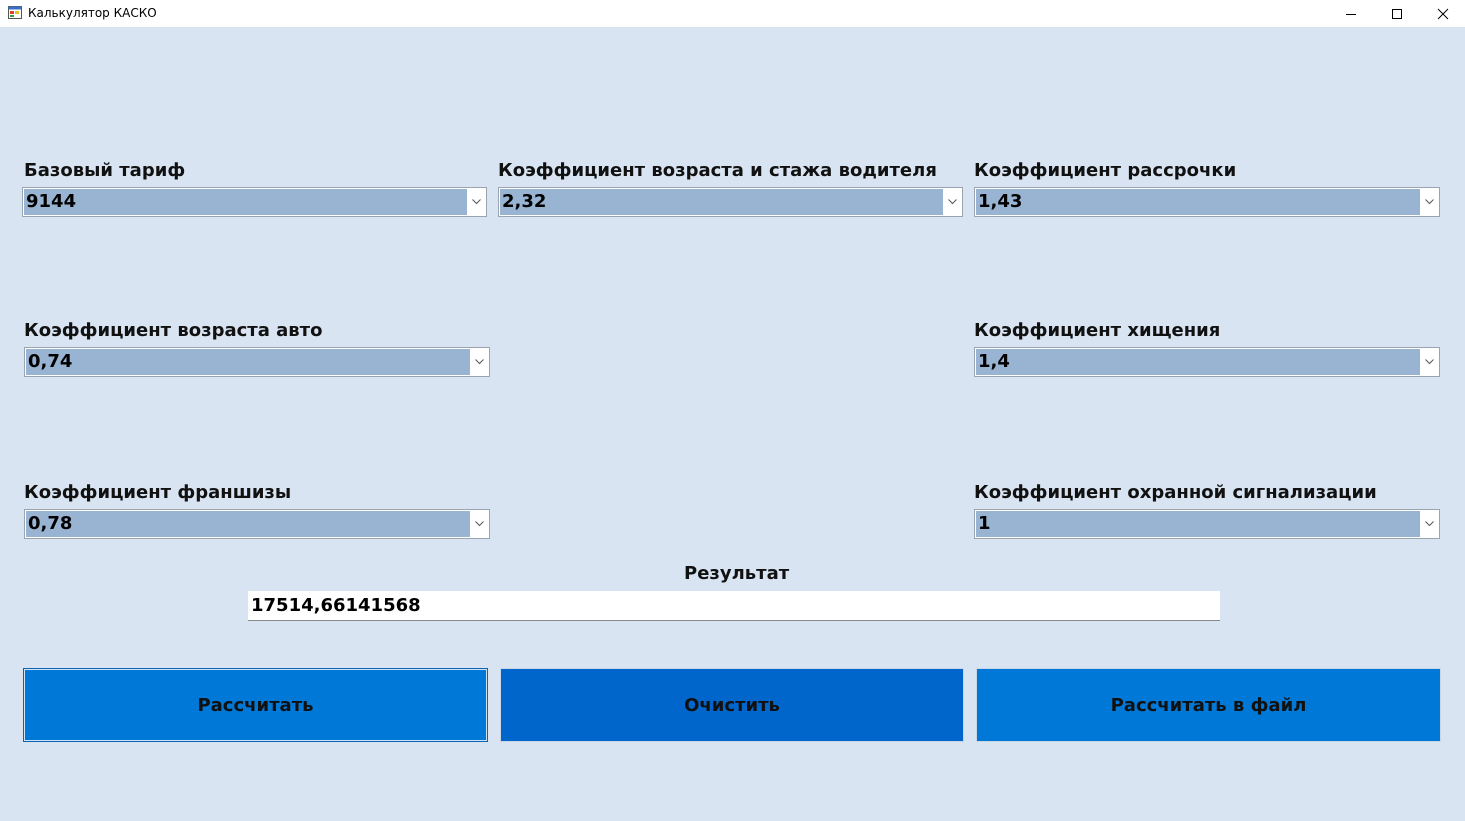  I want to click on minimize-icon, so click(1351, 14).